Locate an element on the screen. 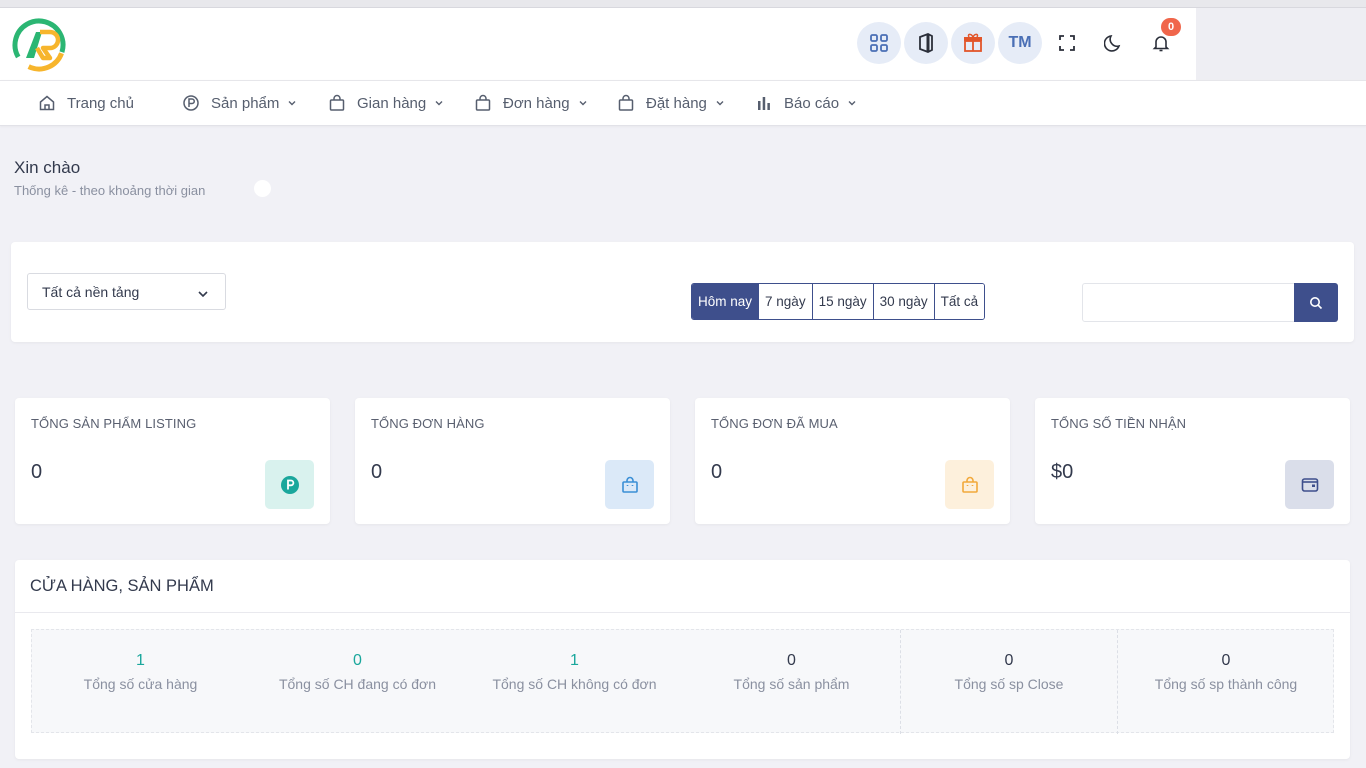  metric-stores-without-orders: 1 Tổng số CH không có đơn is located at coordinates (574, 682).